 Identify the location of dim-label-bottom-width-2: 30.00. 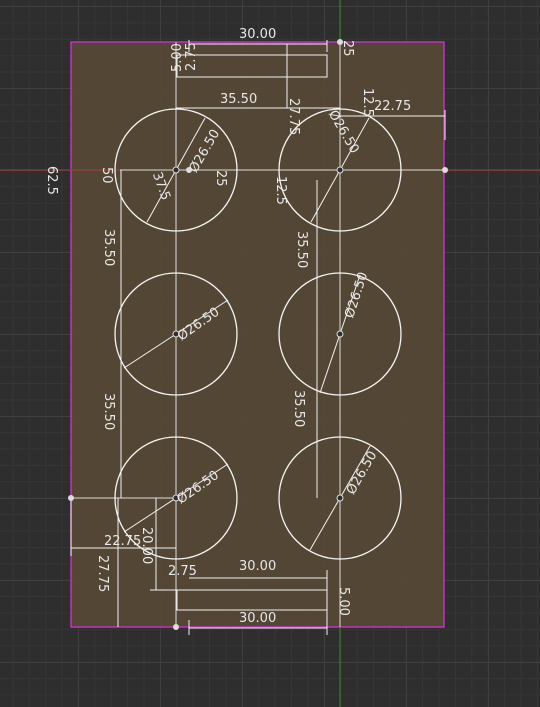
(257, 618).